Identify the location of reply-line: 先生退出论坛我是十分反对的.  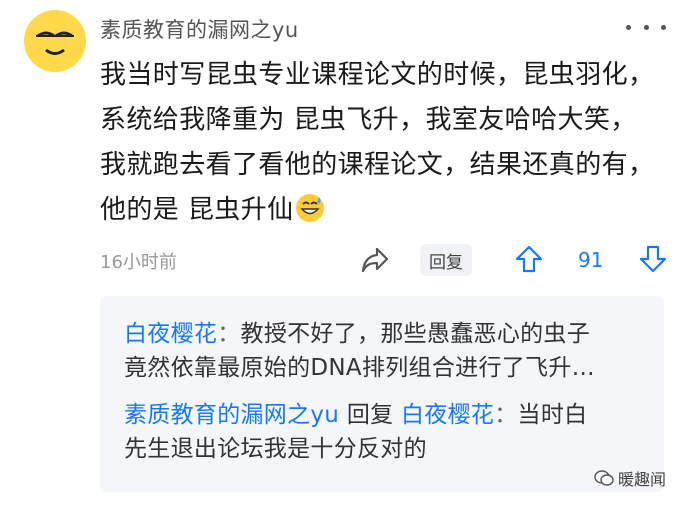
(275, 449).